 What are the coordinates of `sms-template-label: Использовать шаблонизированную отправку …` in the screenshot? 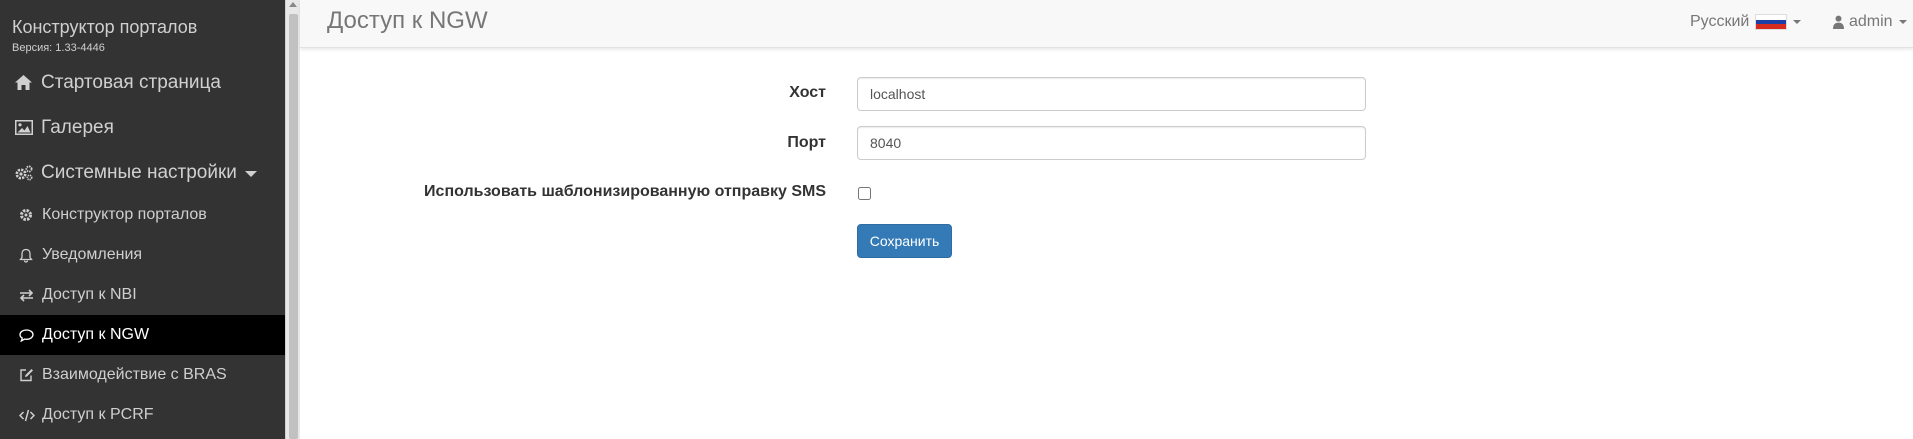 It's located at (625, 191).